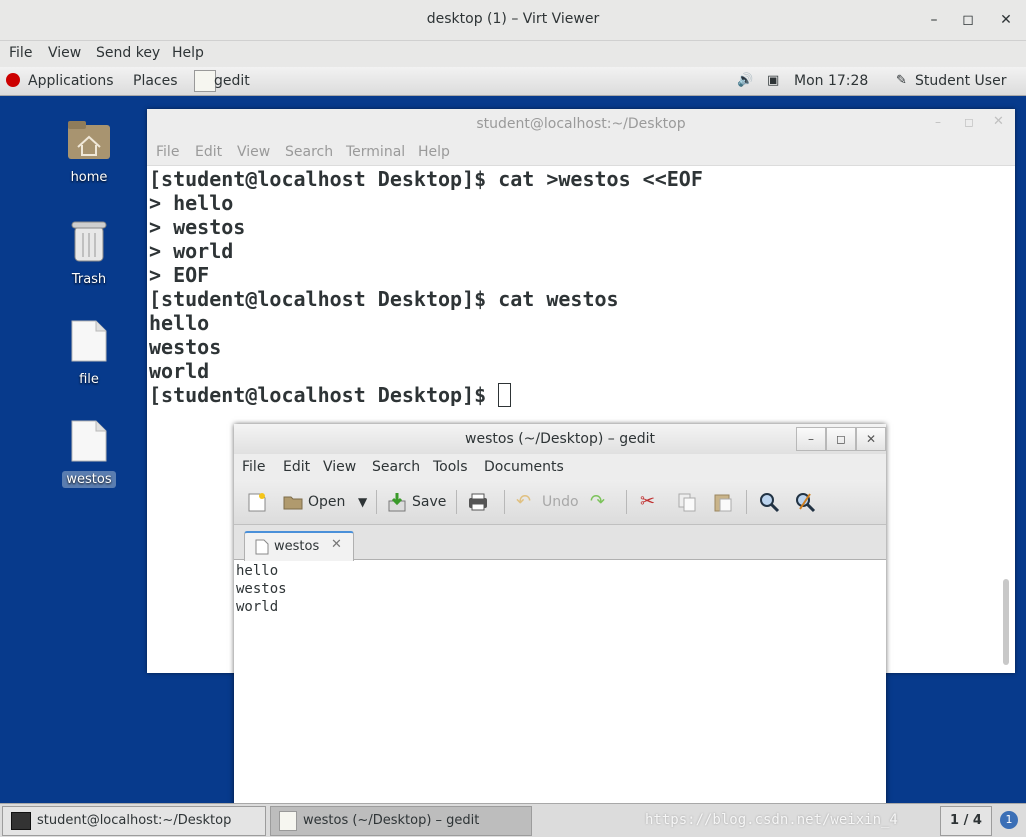 This screenshot has height=837, width=1026. Describe the element at coordinates (288, 821) in the screenshot. I see `gedit-app-icon` at that location.